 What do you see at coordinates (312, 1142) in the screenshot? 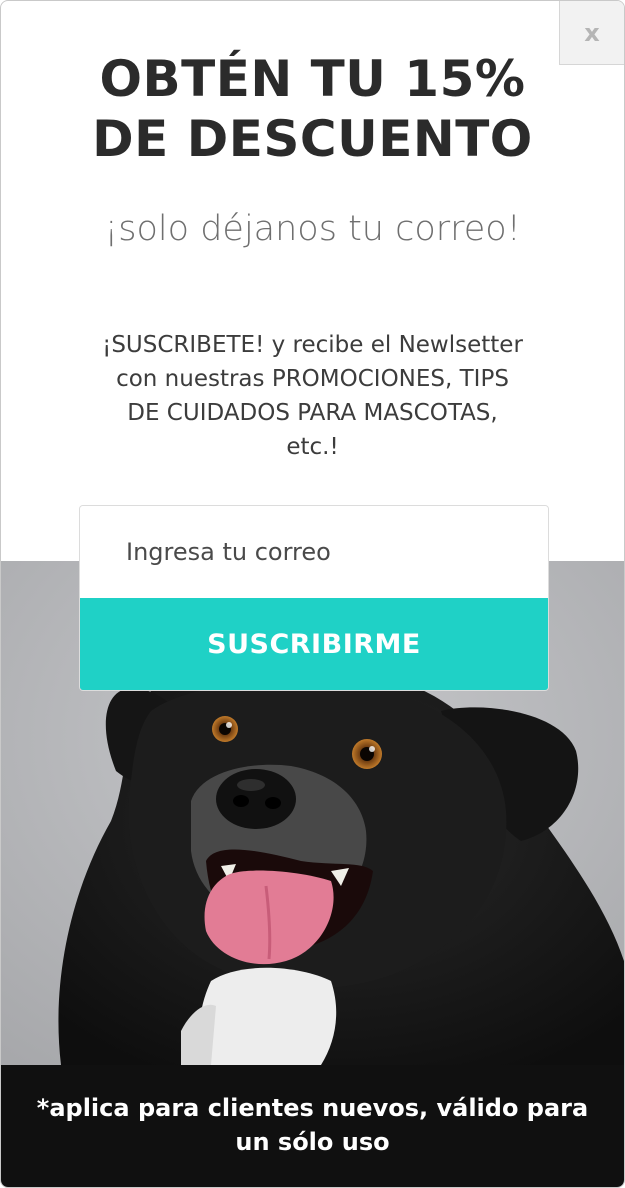
I see `disclaimer-line-2: un sólo uso` at bounding box center [312, 1142].